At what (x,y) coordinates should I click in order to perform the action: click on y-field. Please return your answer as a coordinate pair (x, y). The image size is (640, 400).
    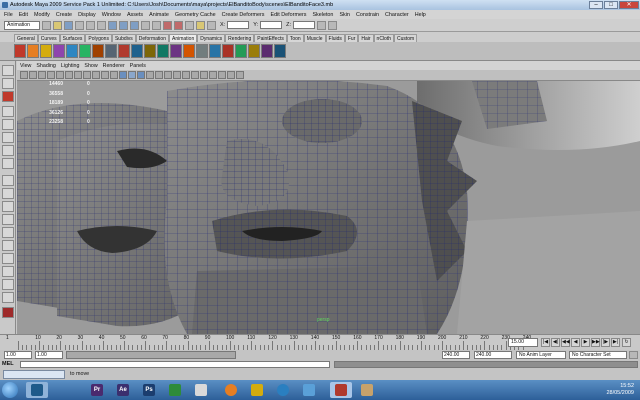
    Looking at the image, I should click on (271, 25).